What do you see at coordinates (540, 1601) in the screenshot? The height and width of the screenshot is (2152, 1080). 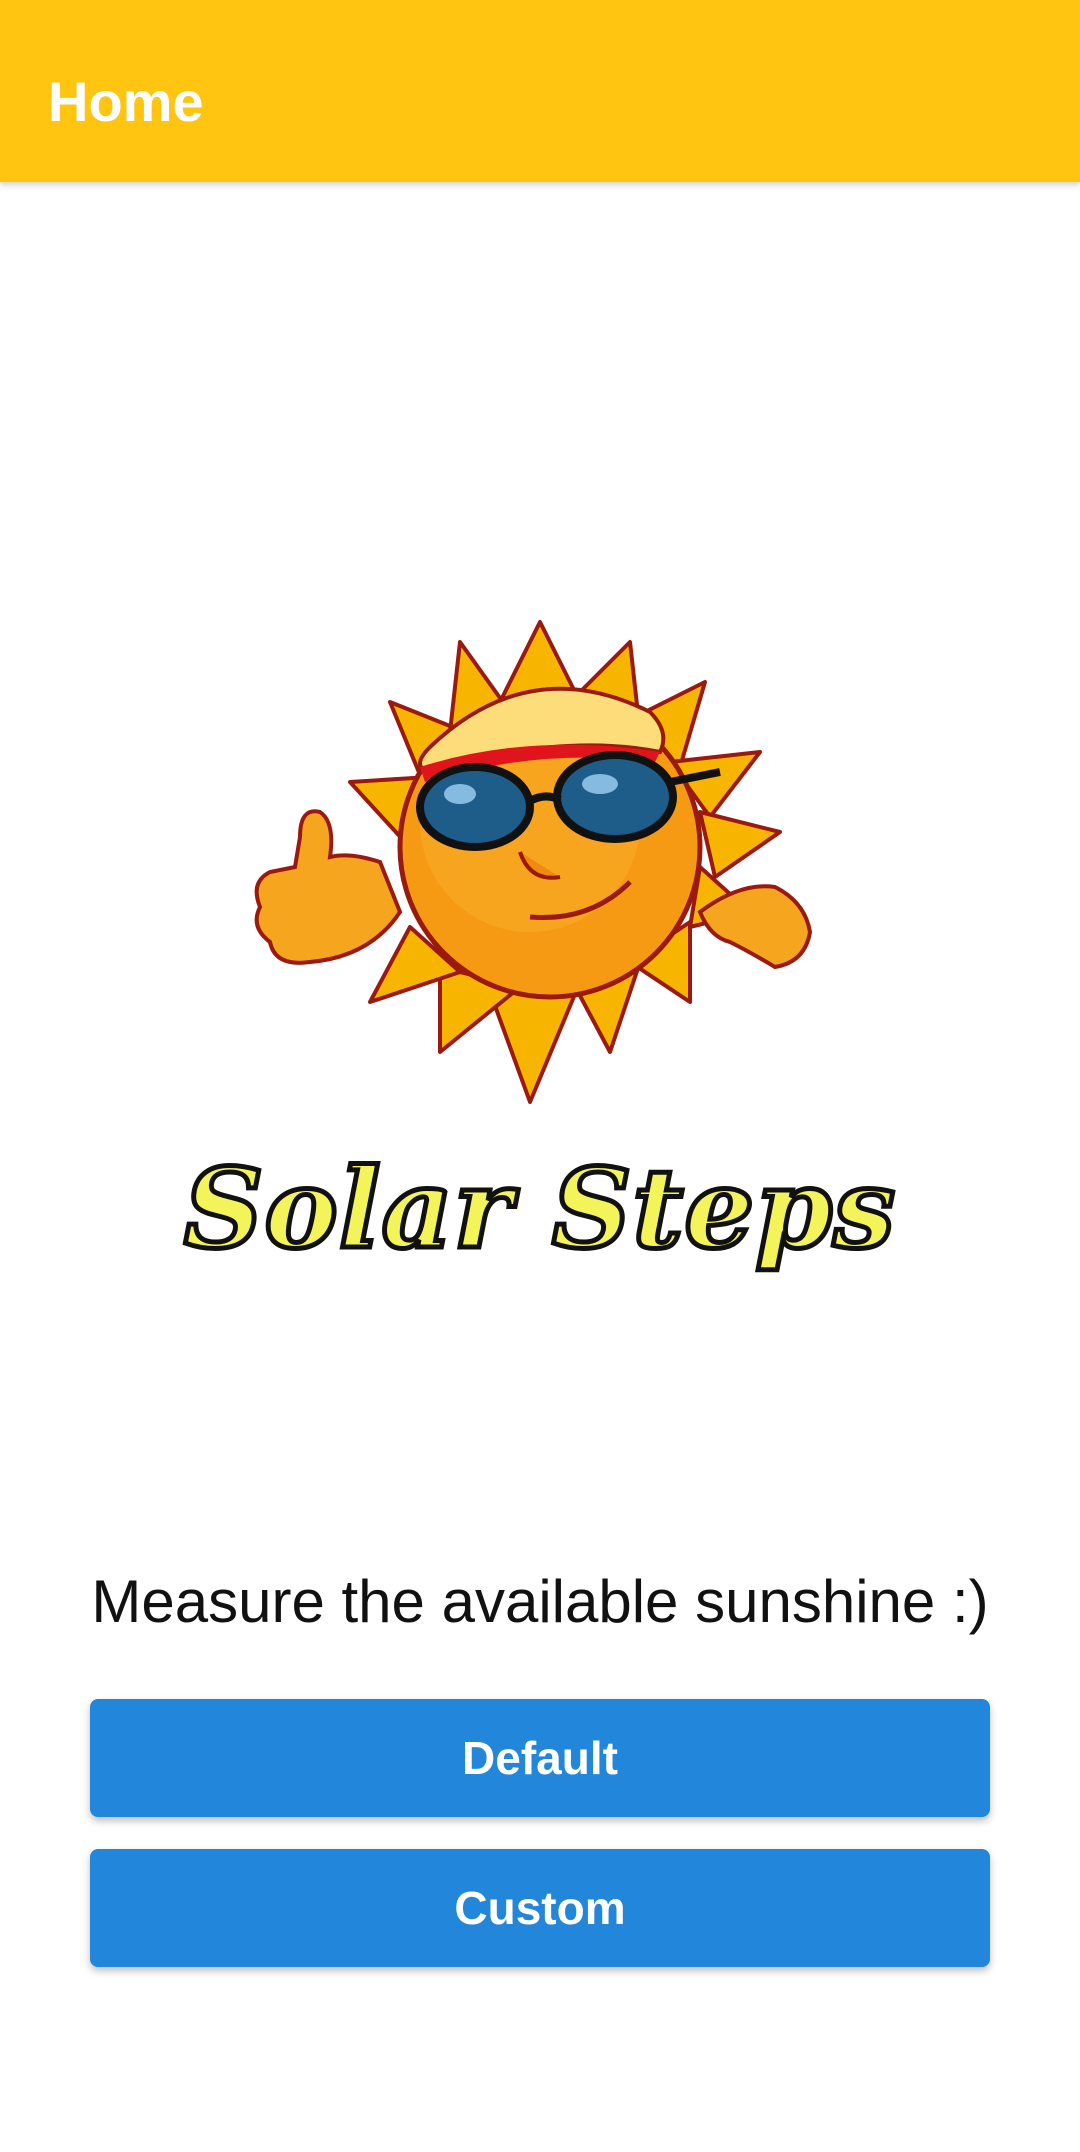 I see `tagline-text: Measure the available sunshine :)` at bounding box center [540, 1601].